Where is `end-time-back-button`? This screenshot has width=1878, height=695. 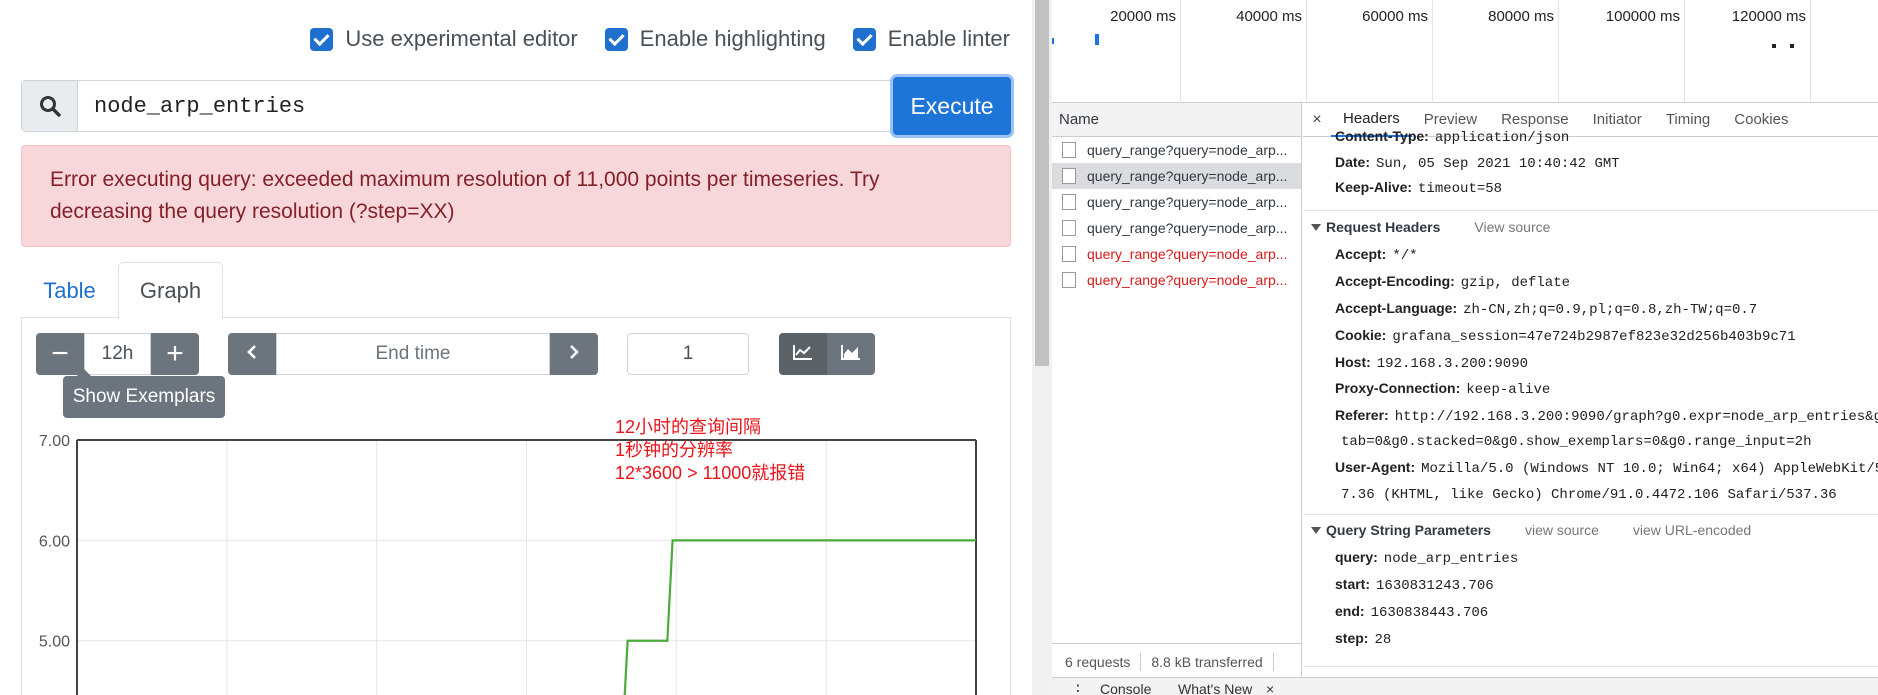
end-time-back-button is located at coordinates (252, 354).